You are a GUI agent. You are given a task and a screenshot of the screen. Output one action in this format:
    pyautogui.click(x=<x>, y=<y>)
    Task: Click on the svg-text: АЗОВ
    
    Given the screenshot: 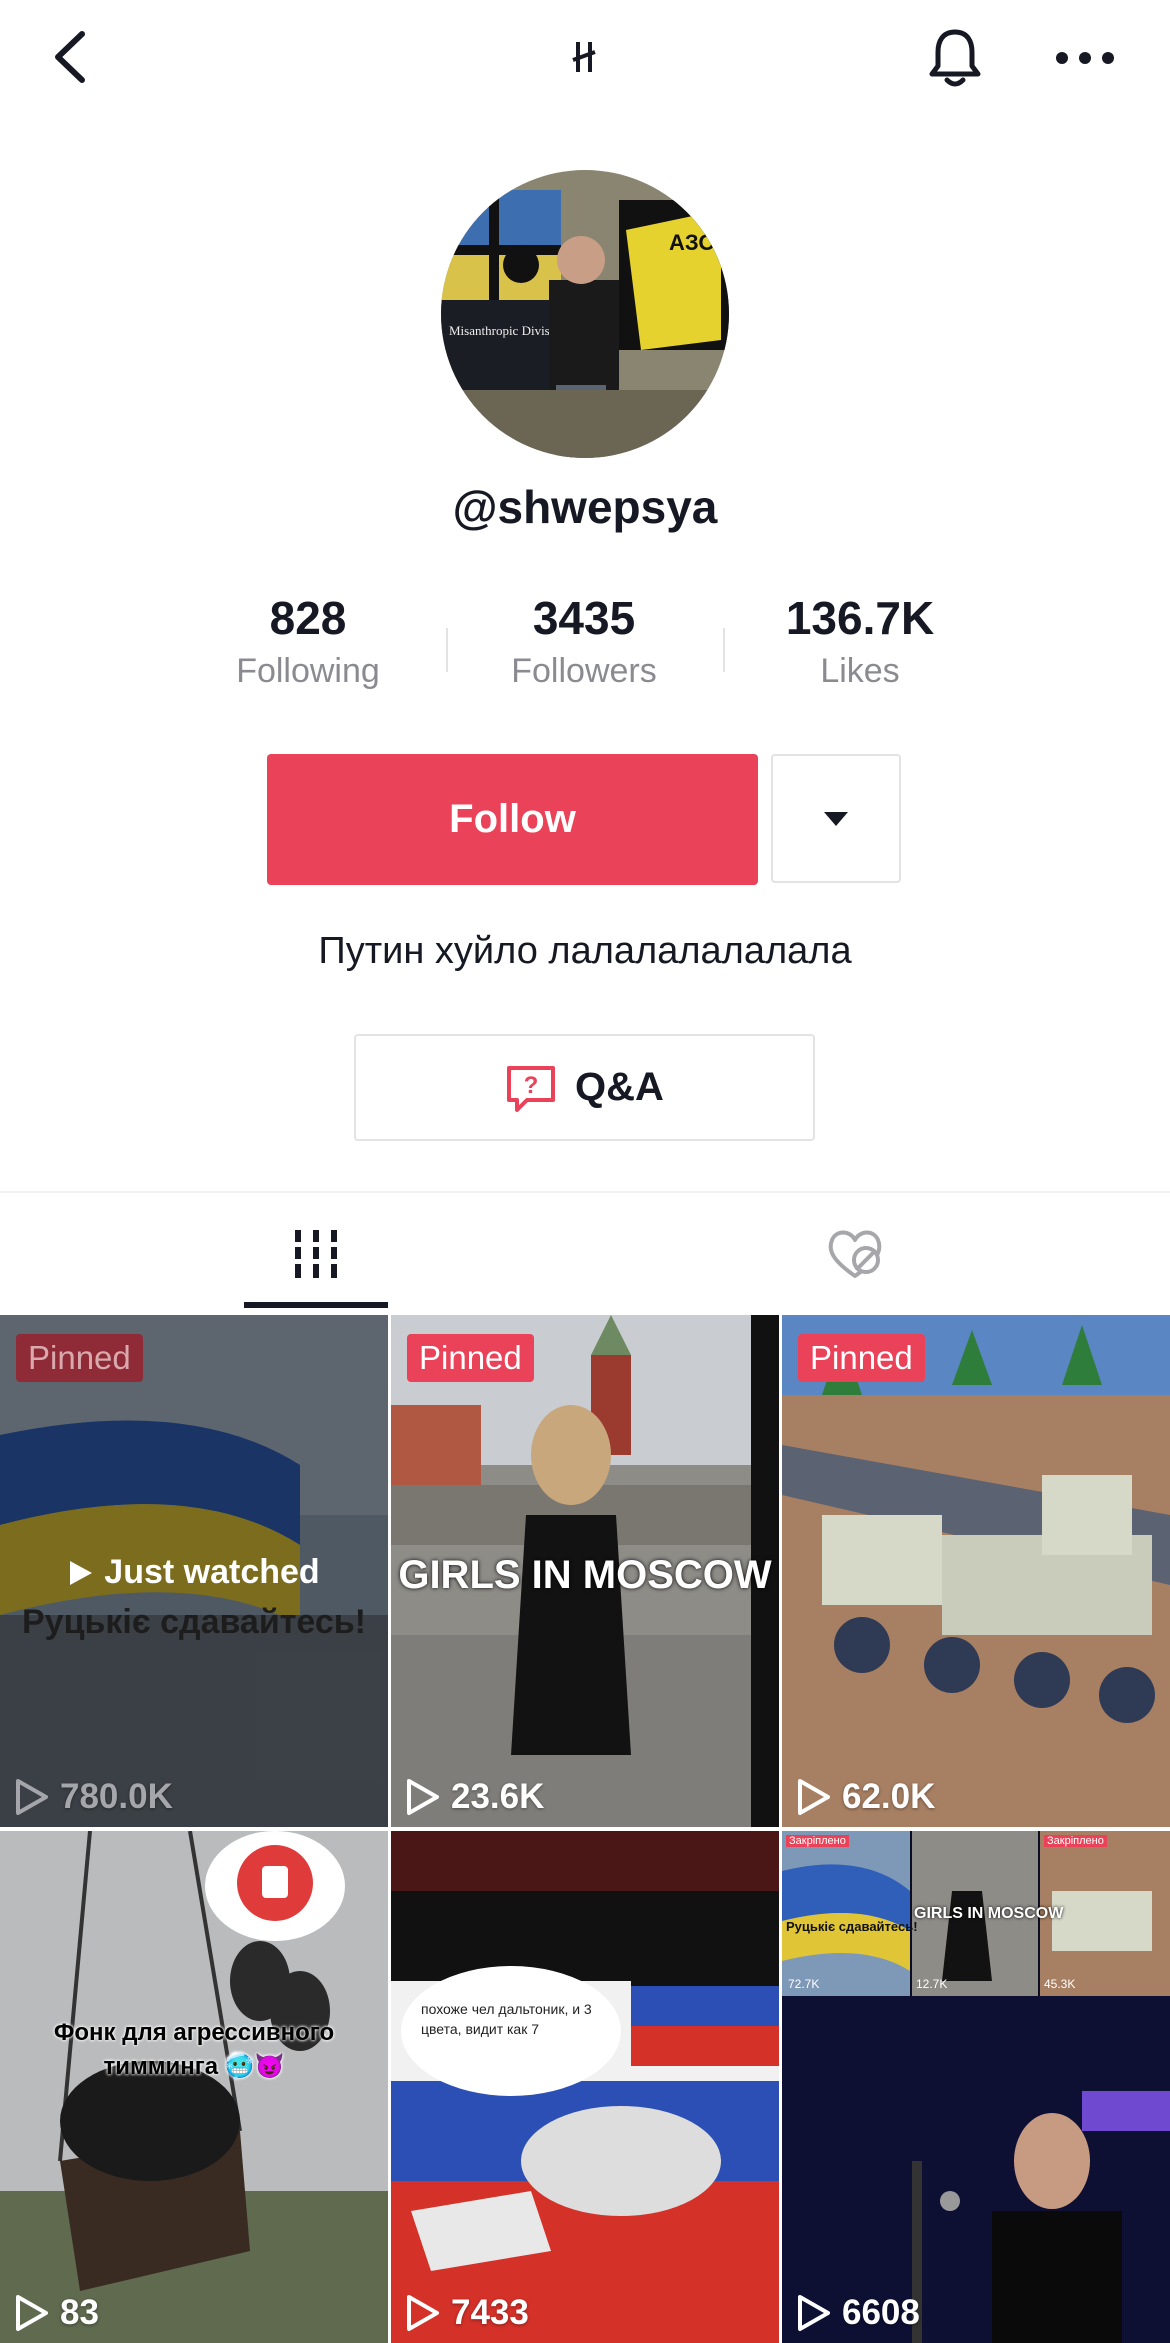 What is the action you would take?
    pyautogui.click(x=699, y=242)
    